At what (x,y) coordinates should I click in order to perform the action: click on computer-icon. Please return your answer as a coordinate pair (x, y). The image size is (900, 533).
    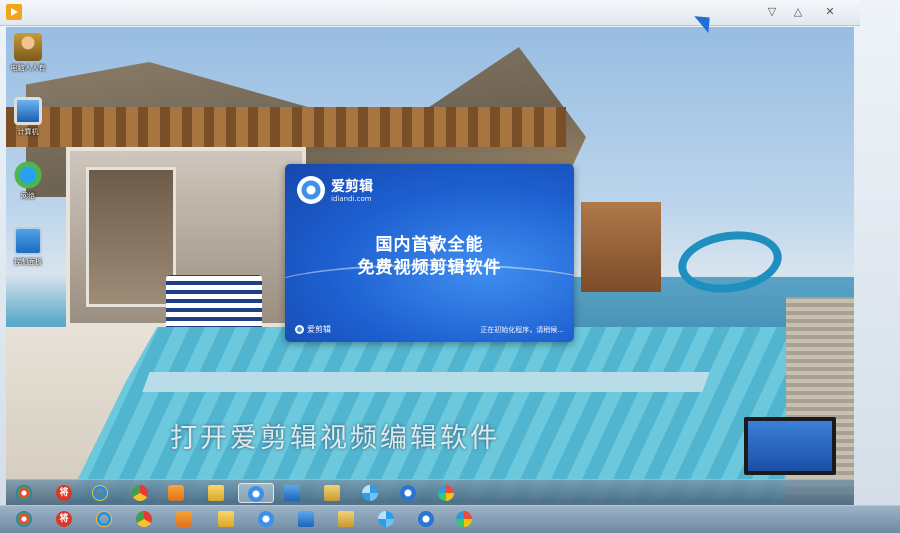
    Looking at the image, I should click on (28, 111).